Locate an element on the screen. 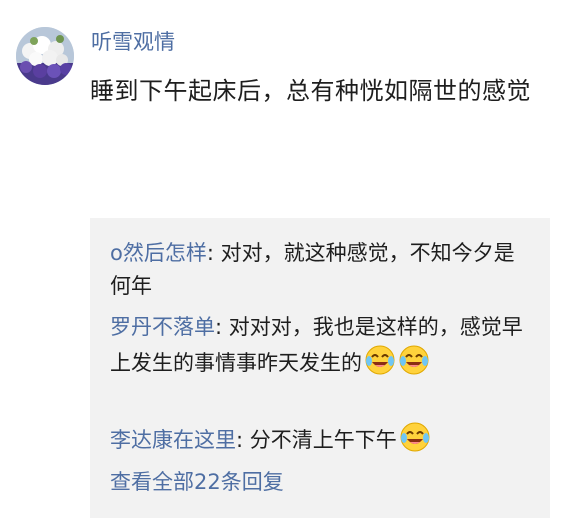 The height and width of the screenshot is (532, 563). comment-author: o然后怎样 is located at coordinates (158, 253).